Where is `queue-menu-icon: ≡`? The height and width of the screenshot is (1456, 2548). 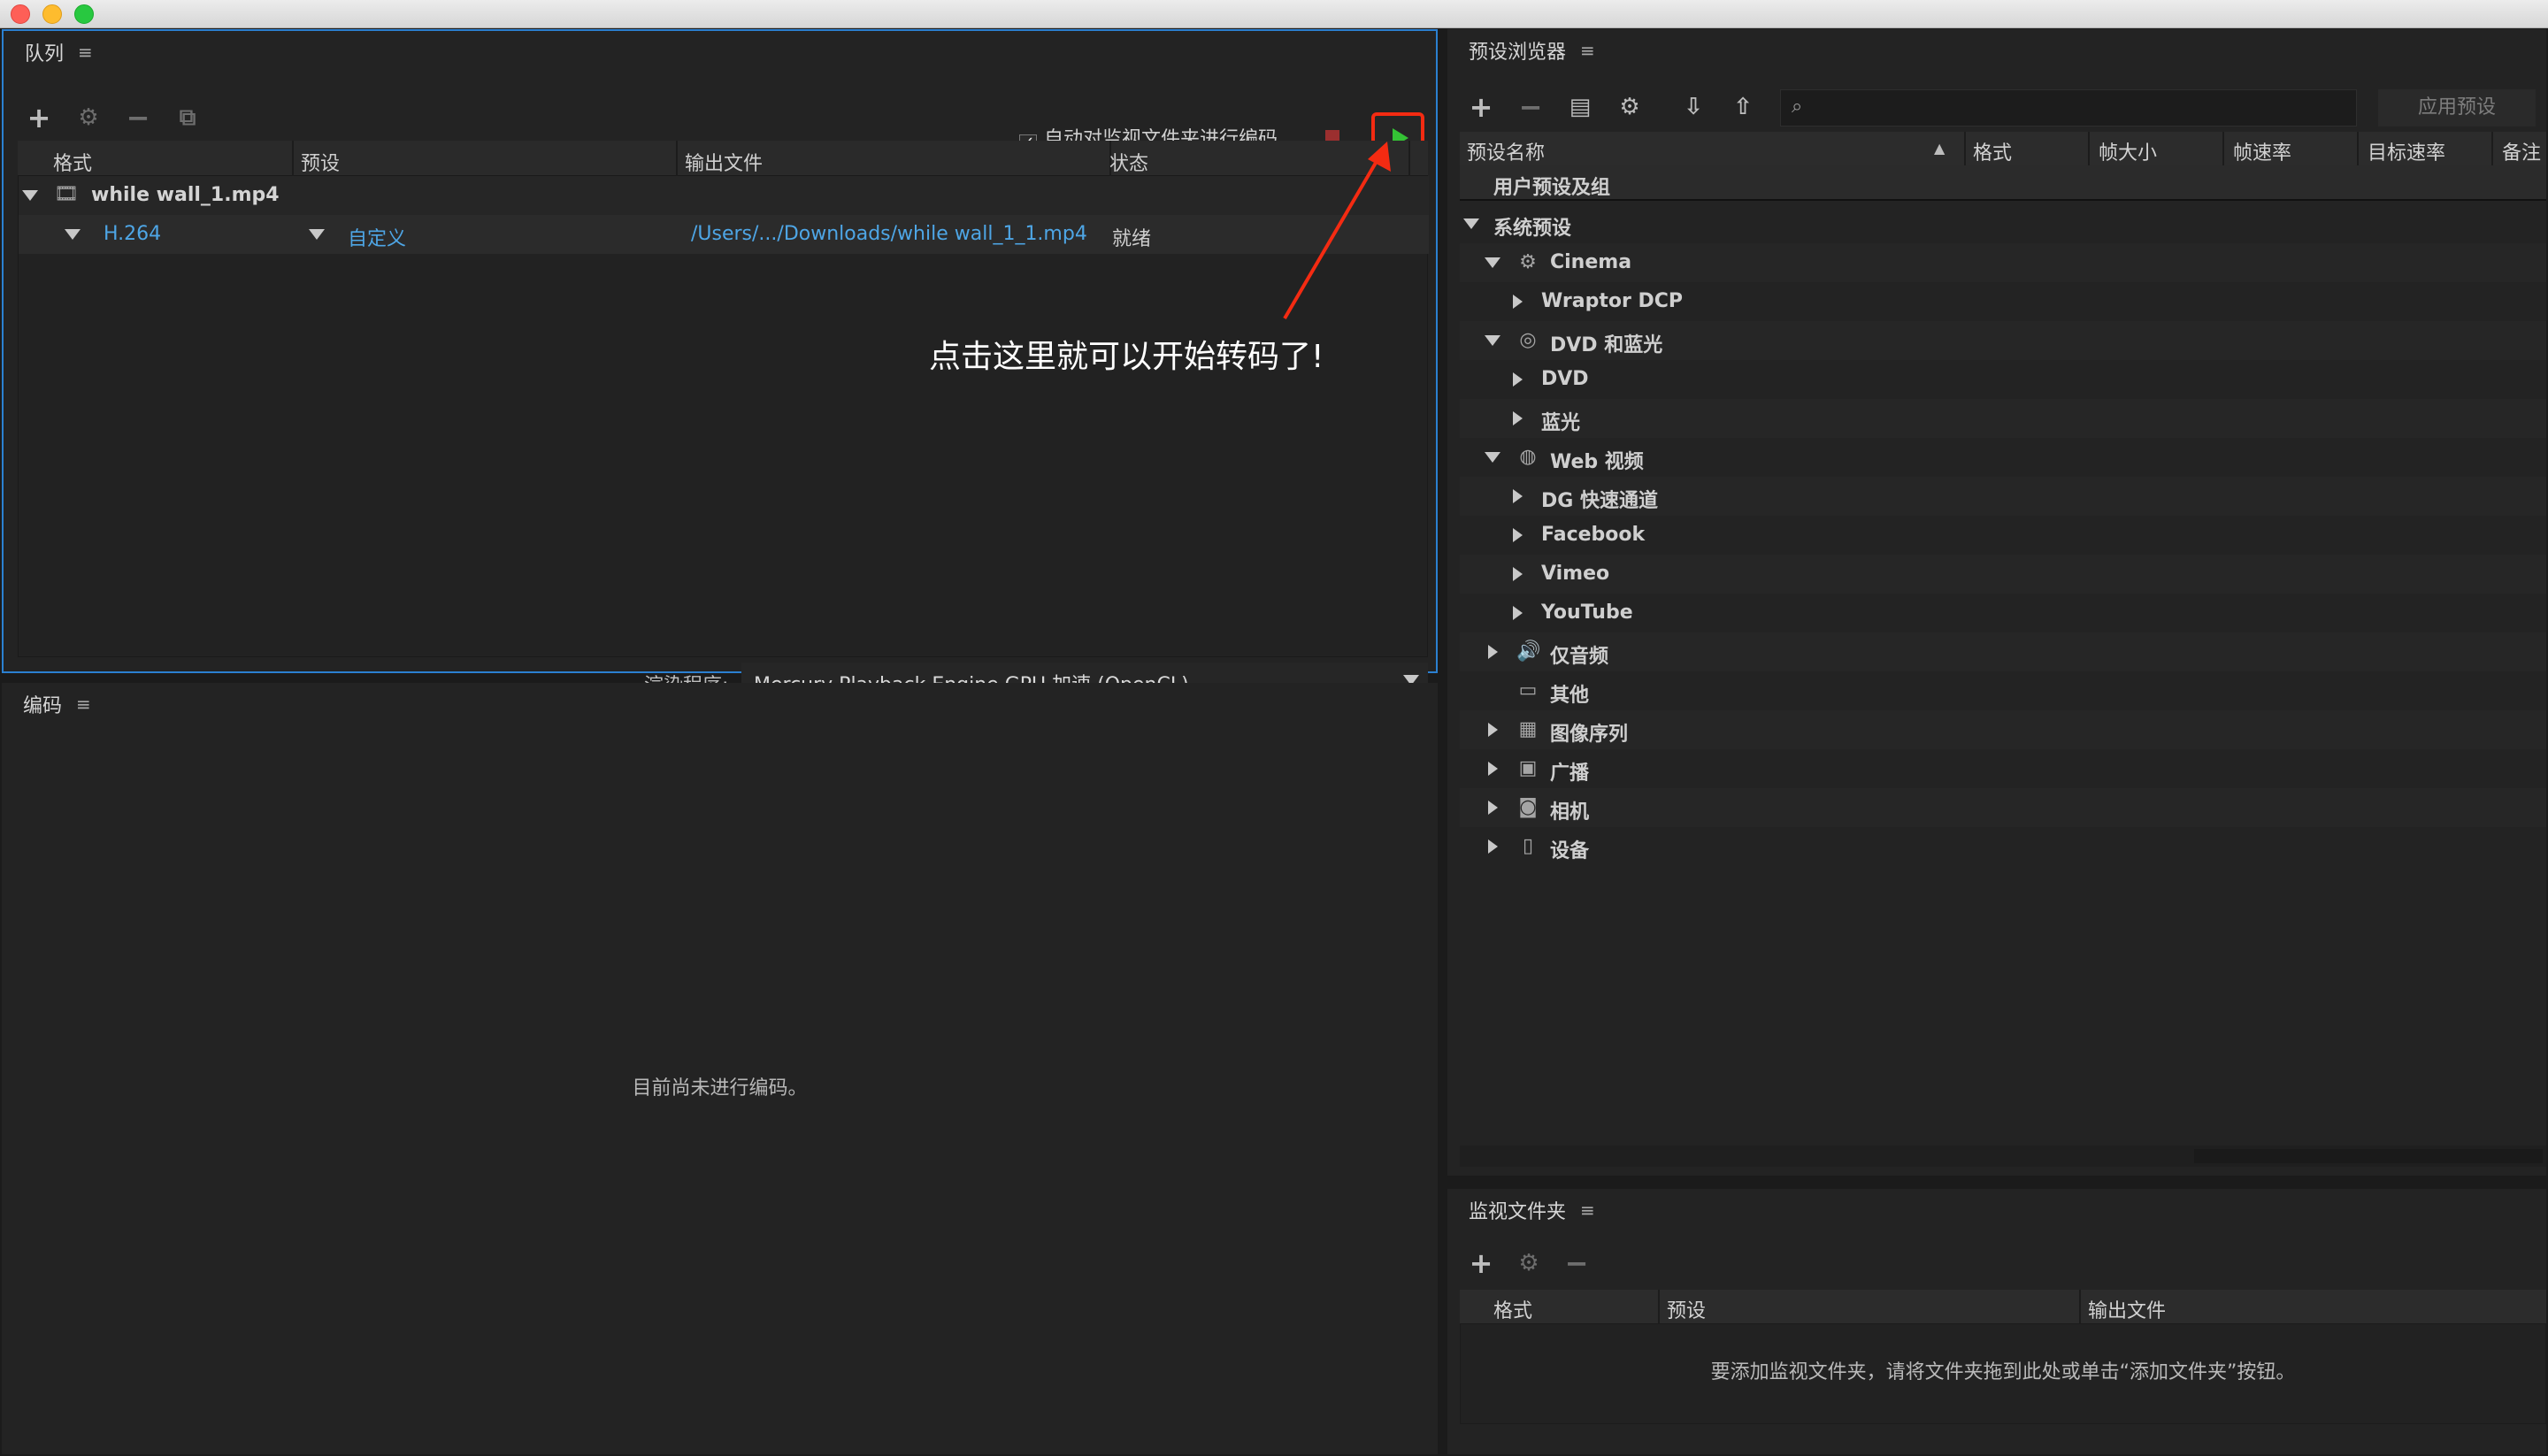
queue-menu-icon: ≡ is located at coordinates (85, 52).